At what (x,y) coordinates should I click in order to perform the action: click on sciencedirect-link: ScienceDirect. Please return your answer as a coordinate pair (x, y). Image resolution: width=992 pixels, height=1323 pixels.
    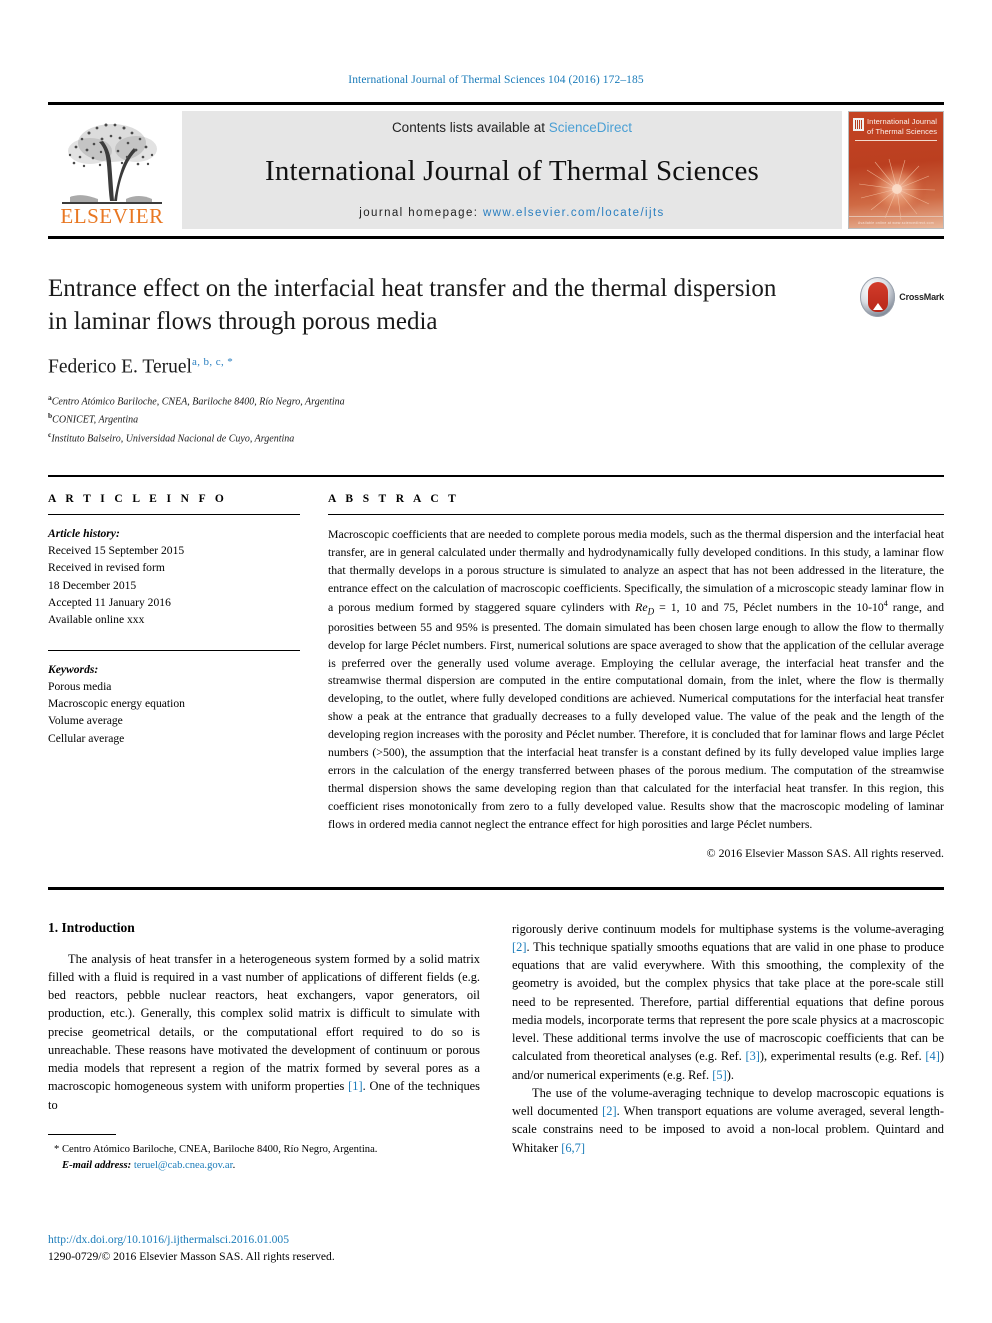
    Looking at the image, I should click on (590, 127).